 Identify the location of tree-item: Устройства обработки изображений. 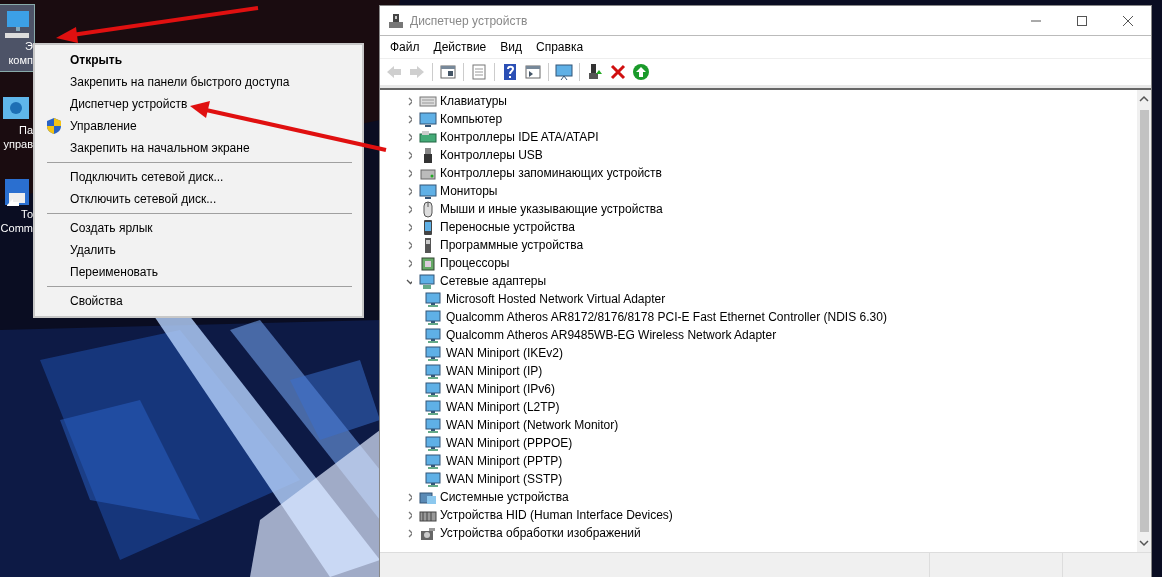
(540, 533).